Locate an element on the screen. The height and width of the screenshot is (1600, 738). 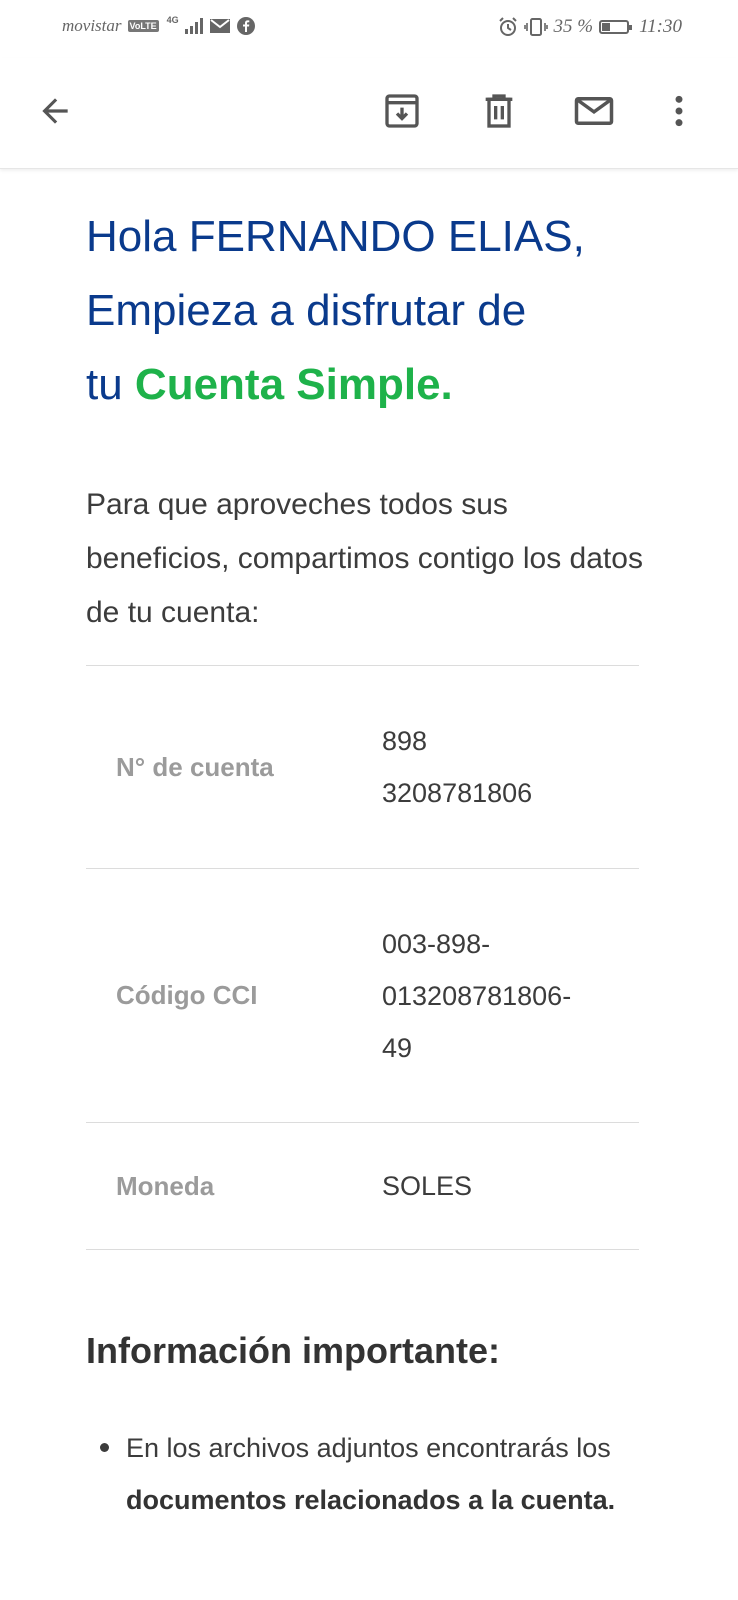
value-line: SOLES is located at coordinates (427, 1186).